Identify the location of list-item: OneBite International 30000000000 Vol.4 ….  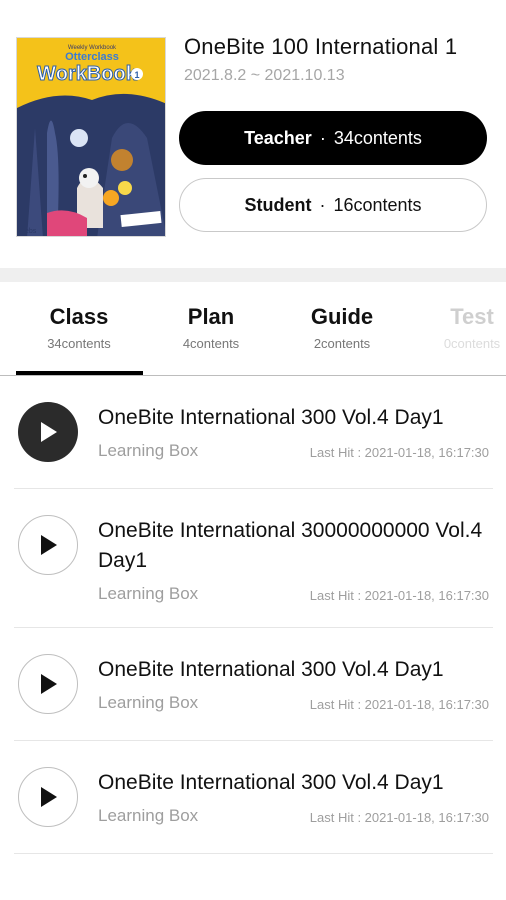
(253, 558).